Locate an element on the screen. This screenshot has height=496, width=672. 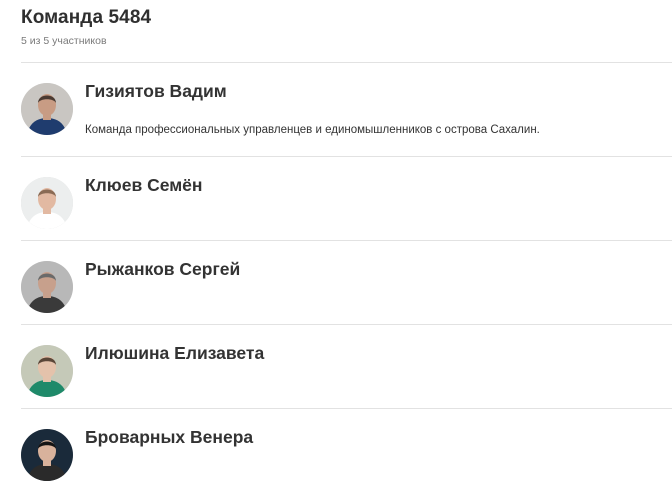
team-header: Команда 5484 5 из 5 участников is located at coordinates (341, 27).